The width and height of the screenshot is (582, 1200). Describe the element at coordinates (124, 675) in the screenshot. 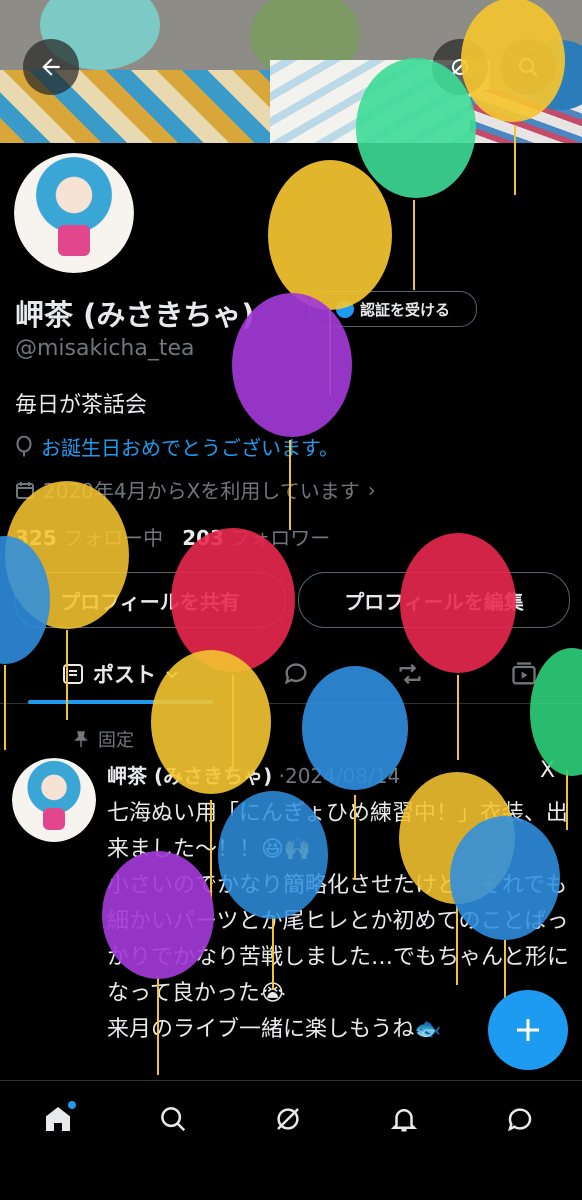

I see `tab-posts-label: ポスト` at that location.